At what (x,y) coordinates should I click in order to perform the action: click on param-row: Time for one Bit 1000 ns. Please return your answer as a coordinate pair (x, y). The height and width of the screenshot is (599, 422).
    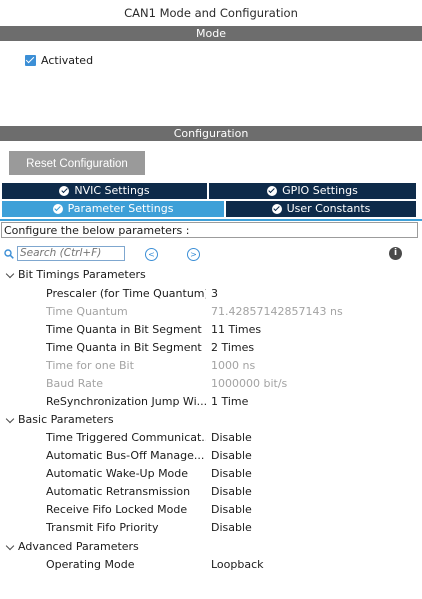
    Looking at the image, I should click on (211, 366).